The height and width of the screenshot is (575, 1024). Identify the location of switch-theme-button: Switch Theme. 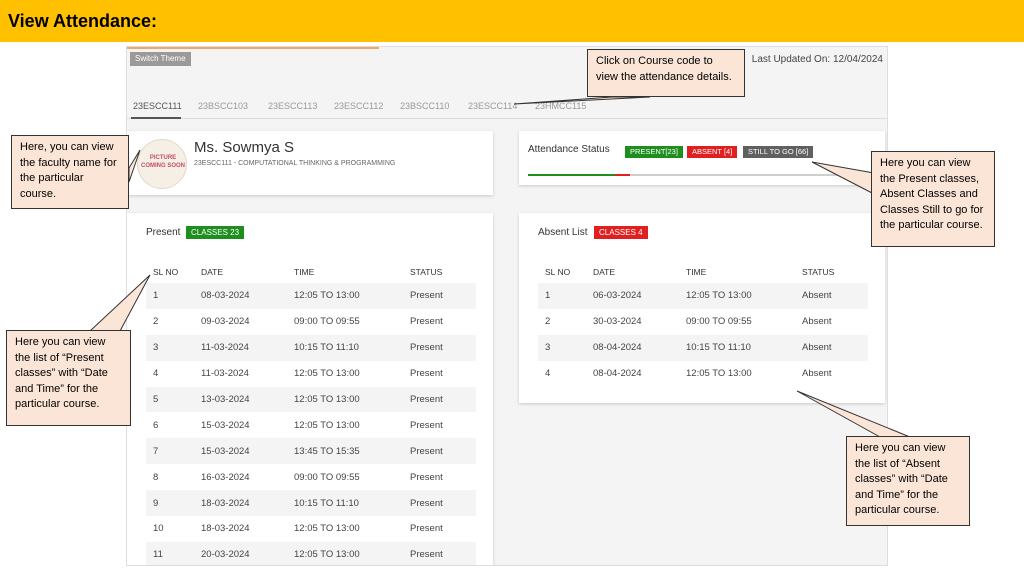
(160, 59).